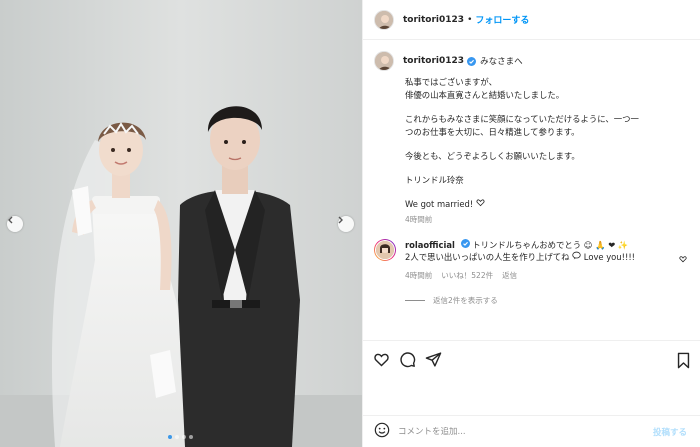 The height and width of the screenshot is (447, 700). Describe the element at coordinates (509, 275) in the screenshot. I see `reply-button: 返信` at that location.